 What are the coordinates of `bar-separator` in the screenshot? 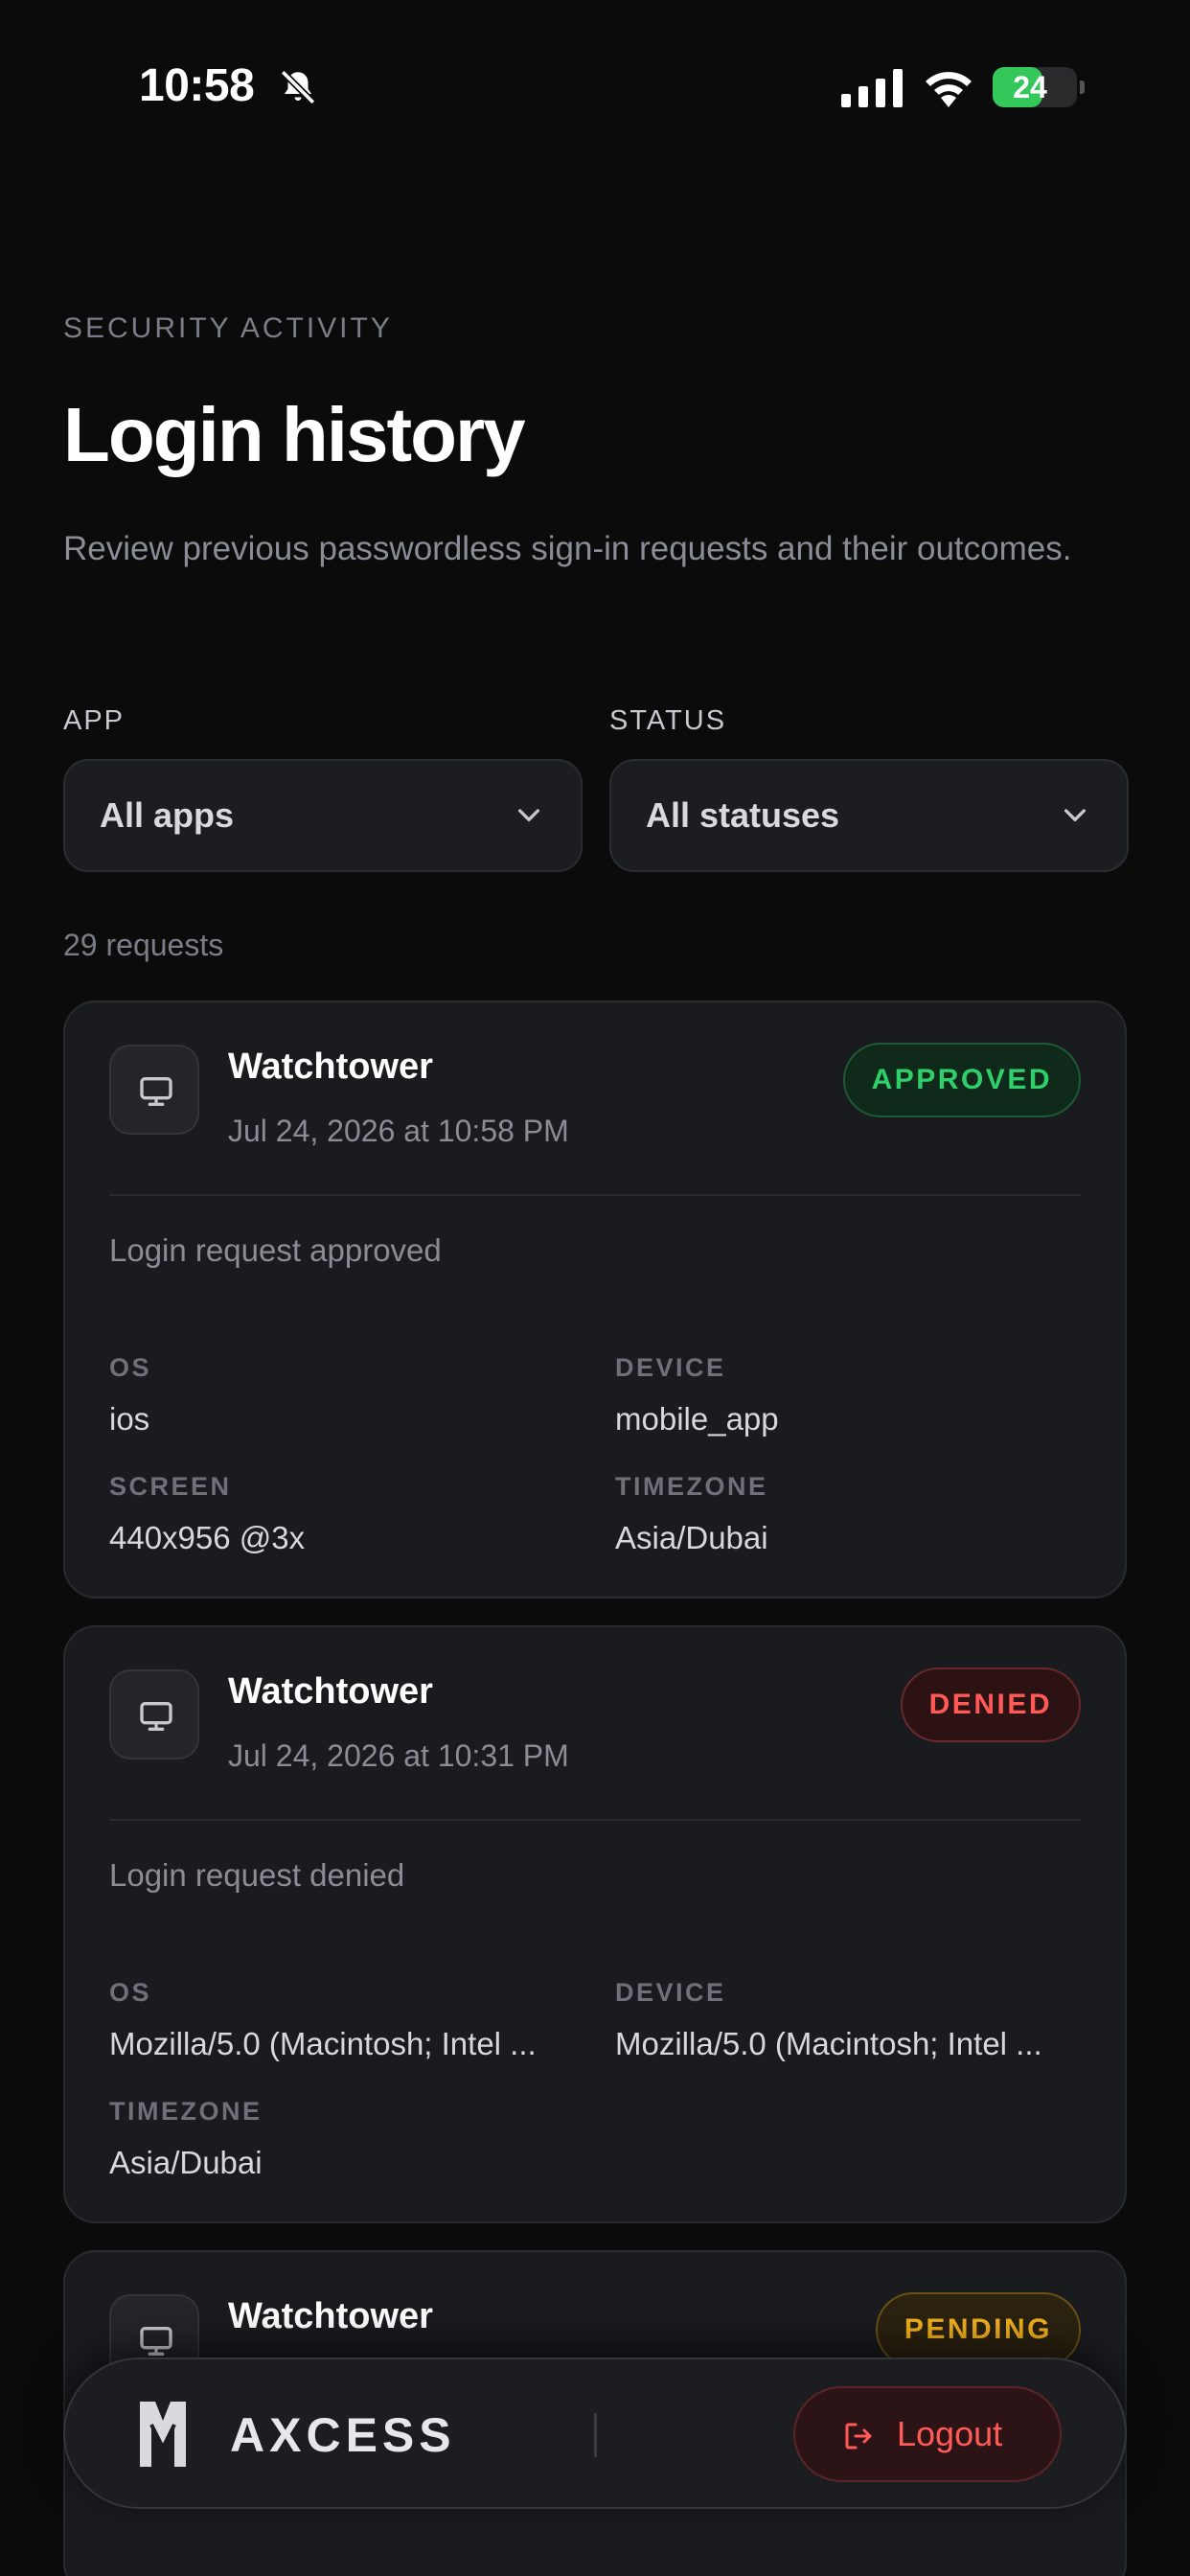 It's located at (595, 2435).